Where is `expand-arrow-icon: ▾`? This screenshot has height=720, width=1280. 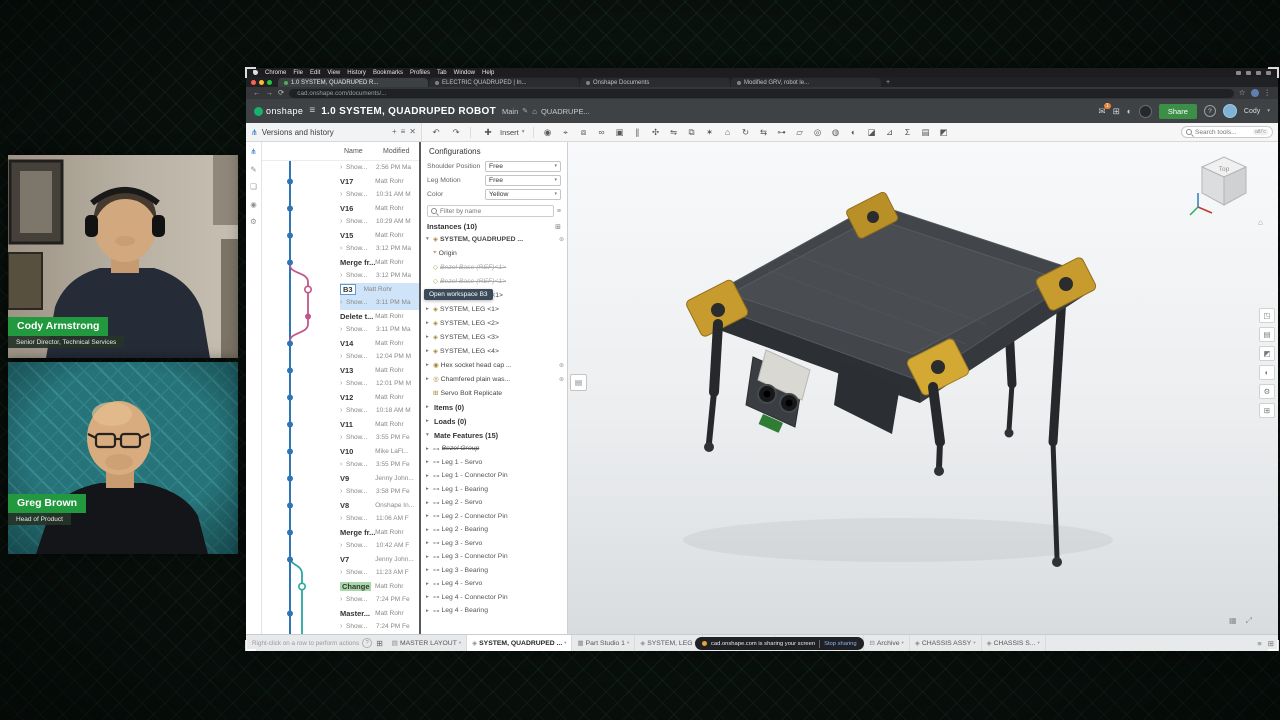
expand-arrow-icon: ▾ is located at coordinates (428, 435).